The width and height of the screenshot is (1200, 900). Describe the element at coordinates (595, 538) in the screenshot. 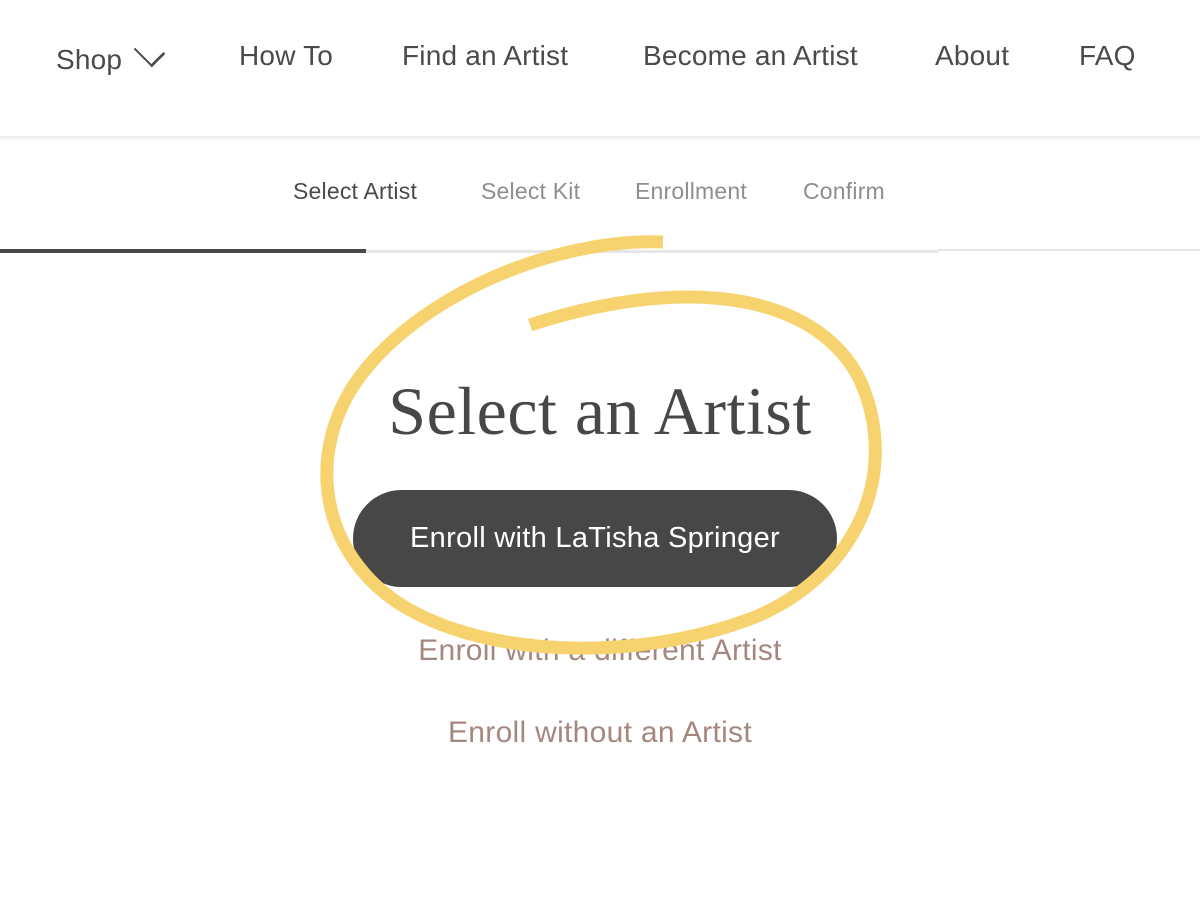

I see `enroll-with-artist-button: Enroll with LaTisha Springer` at that location.